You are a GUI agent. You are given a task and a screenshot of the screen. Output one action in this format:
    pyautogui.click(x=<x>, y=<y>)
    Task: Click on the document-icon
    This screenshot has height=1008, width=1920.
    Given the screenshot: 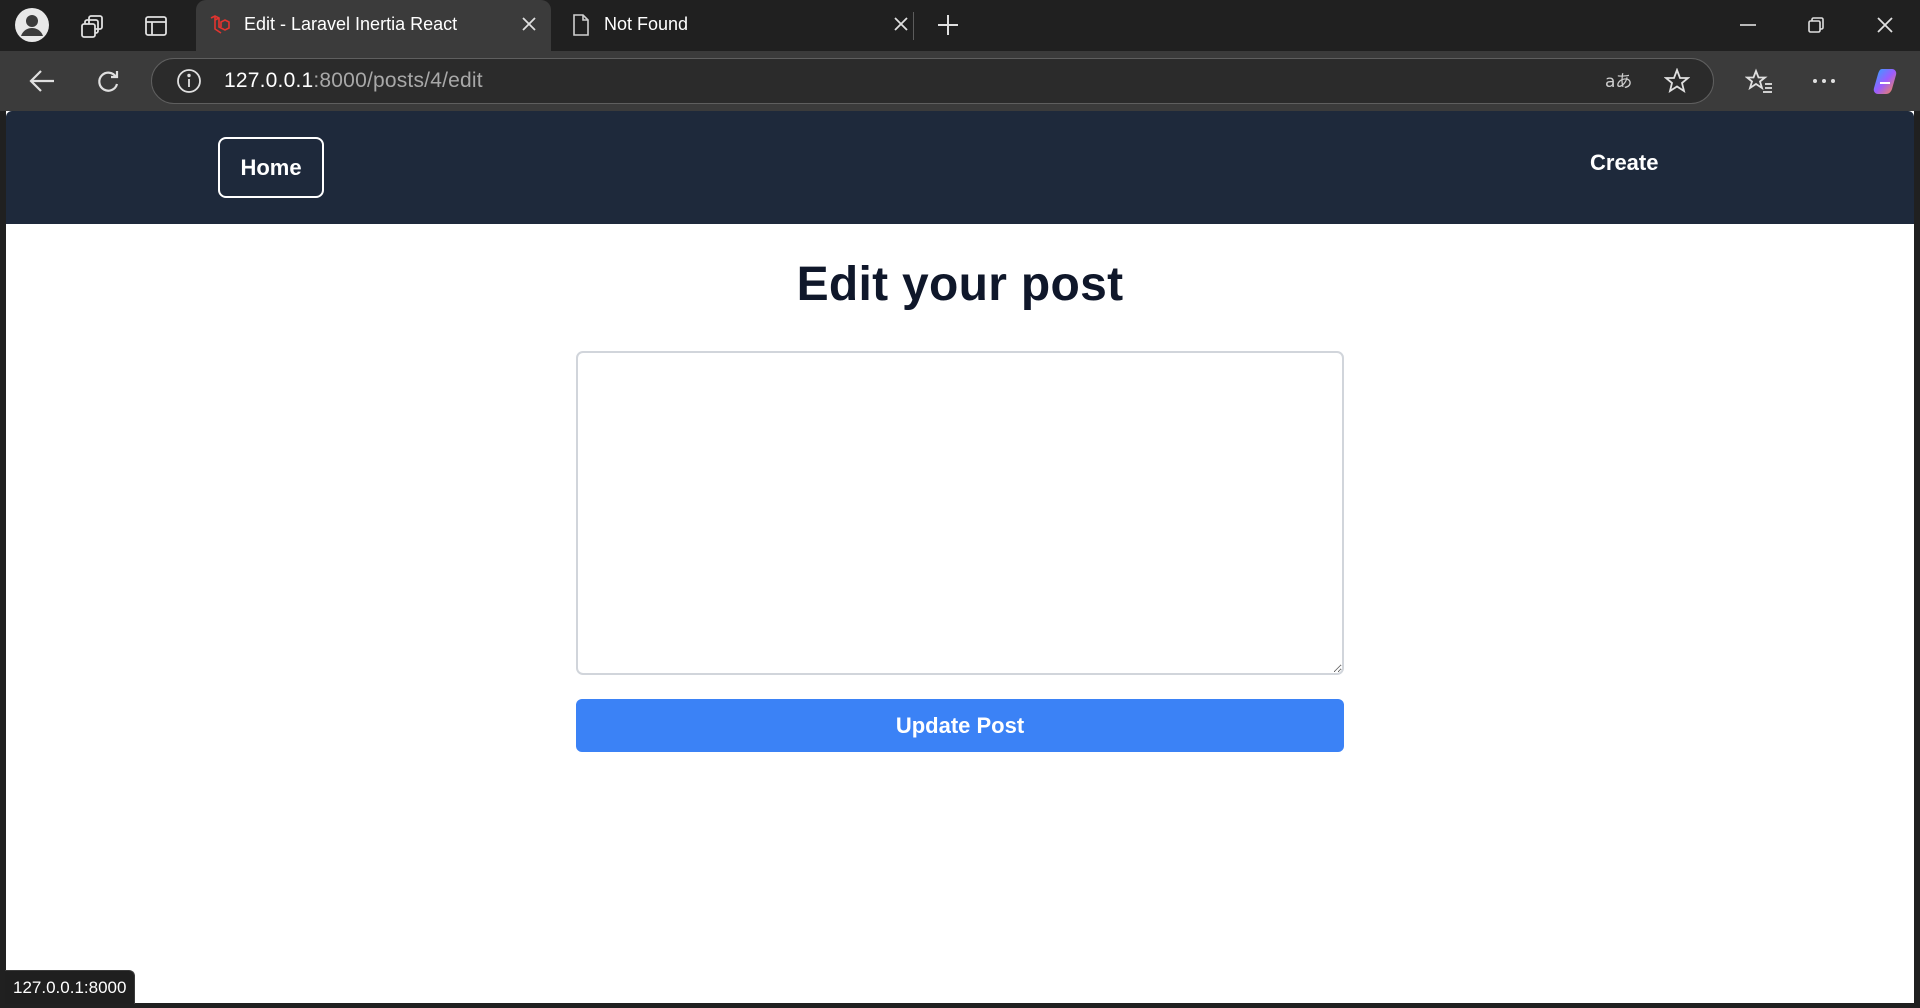 What is the action you would take?
    pyautogui.click(x=581, y=27)
    